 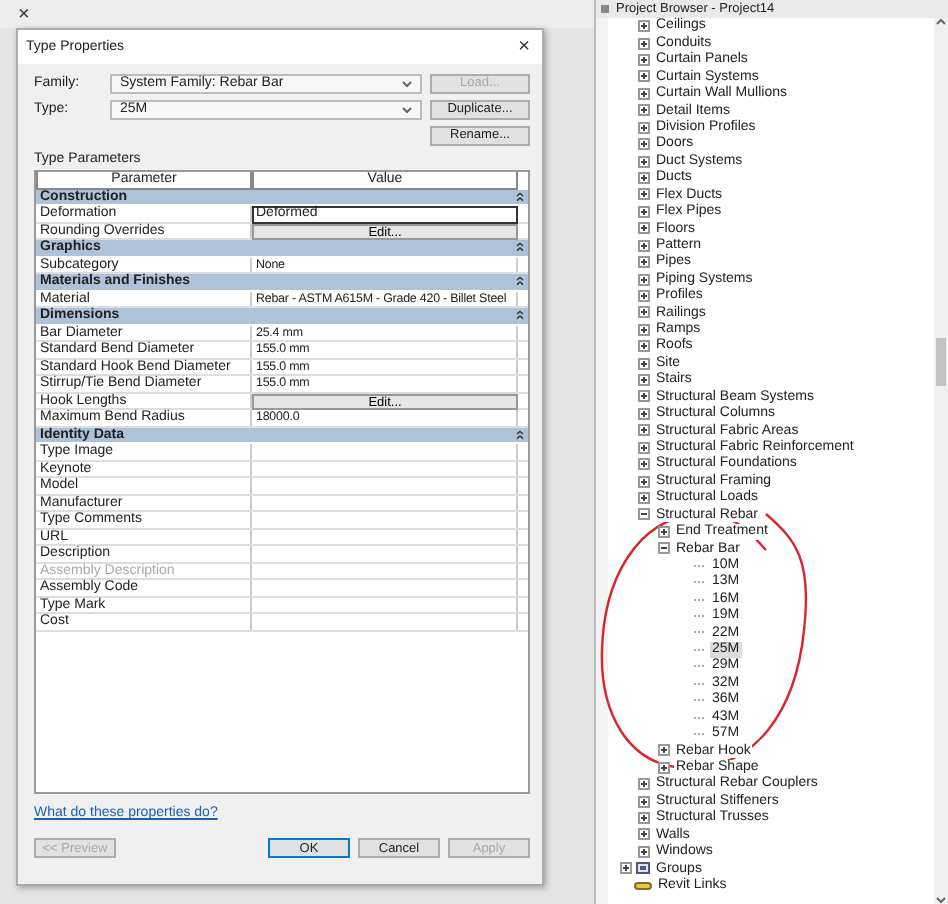 What do you see at coordinates (941, 461) in the screenshot?
I see `scrollbar` at bounding box center [941, 461].